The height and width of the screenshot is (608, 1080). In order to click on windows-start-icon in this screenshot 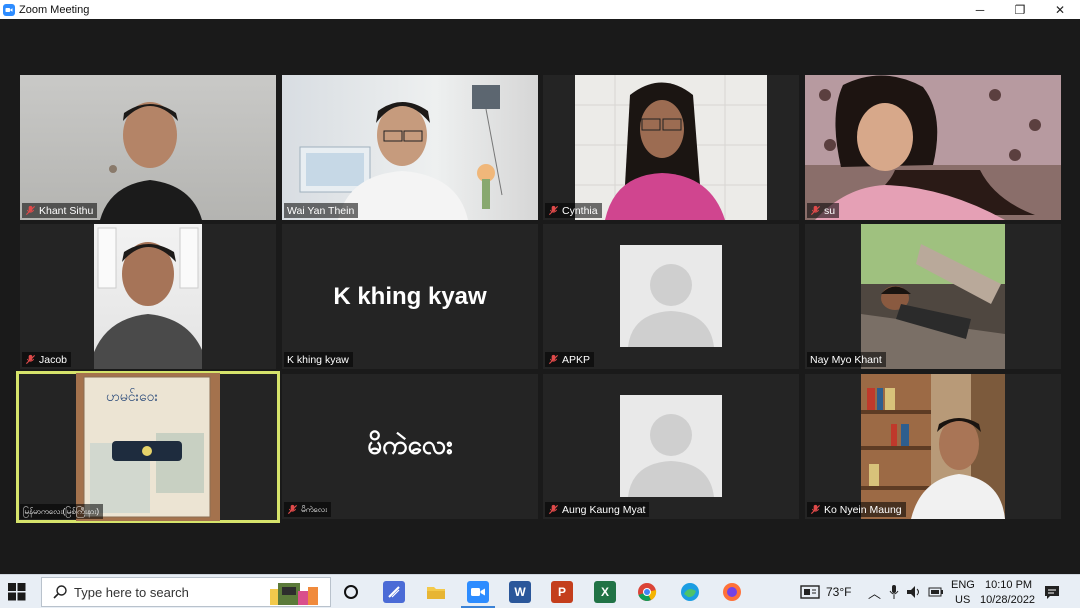, I will do `click(17, 592)`.